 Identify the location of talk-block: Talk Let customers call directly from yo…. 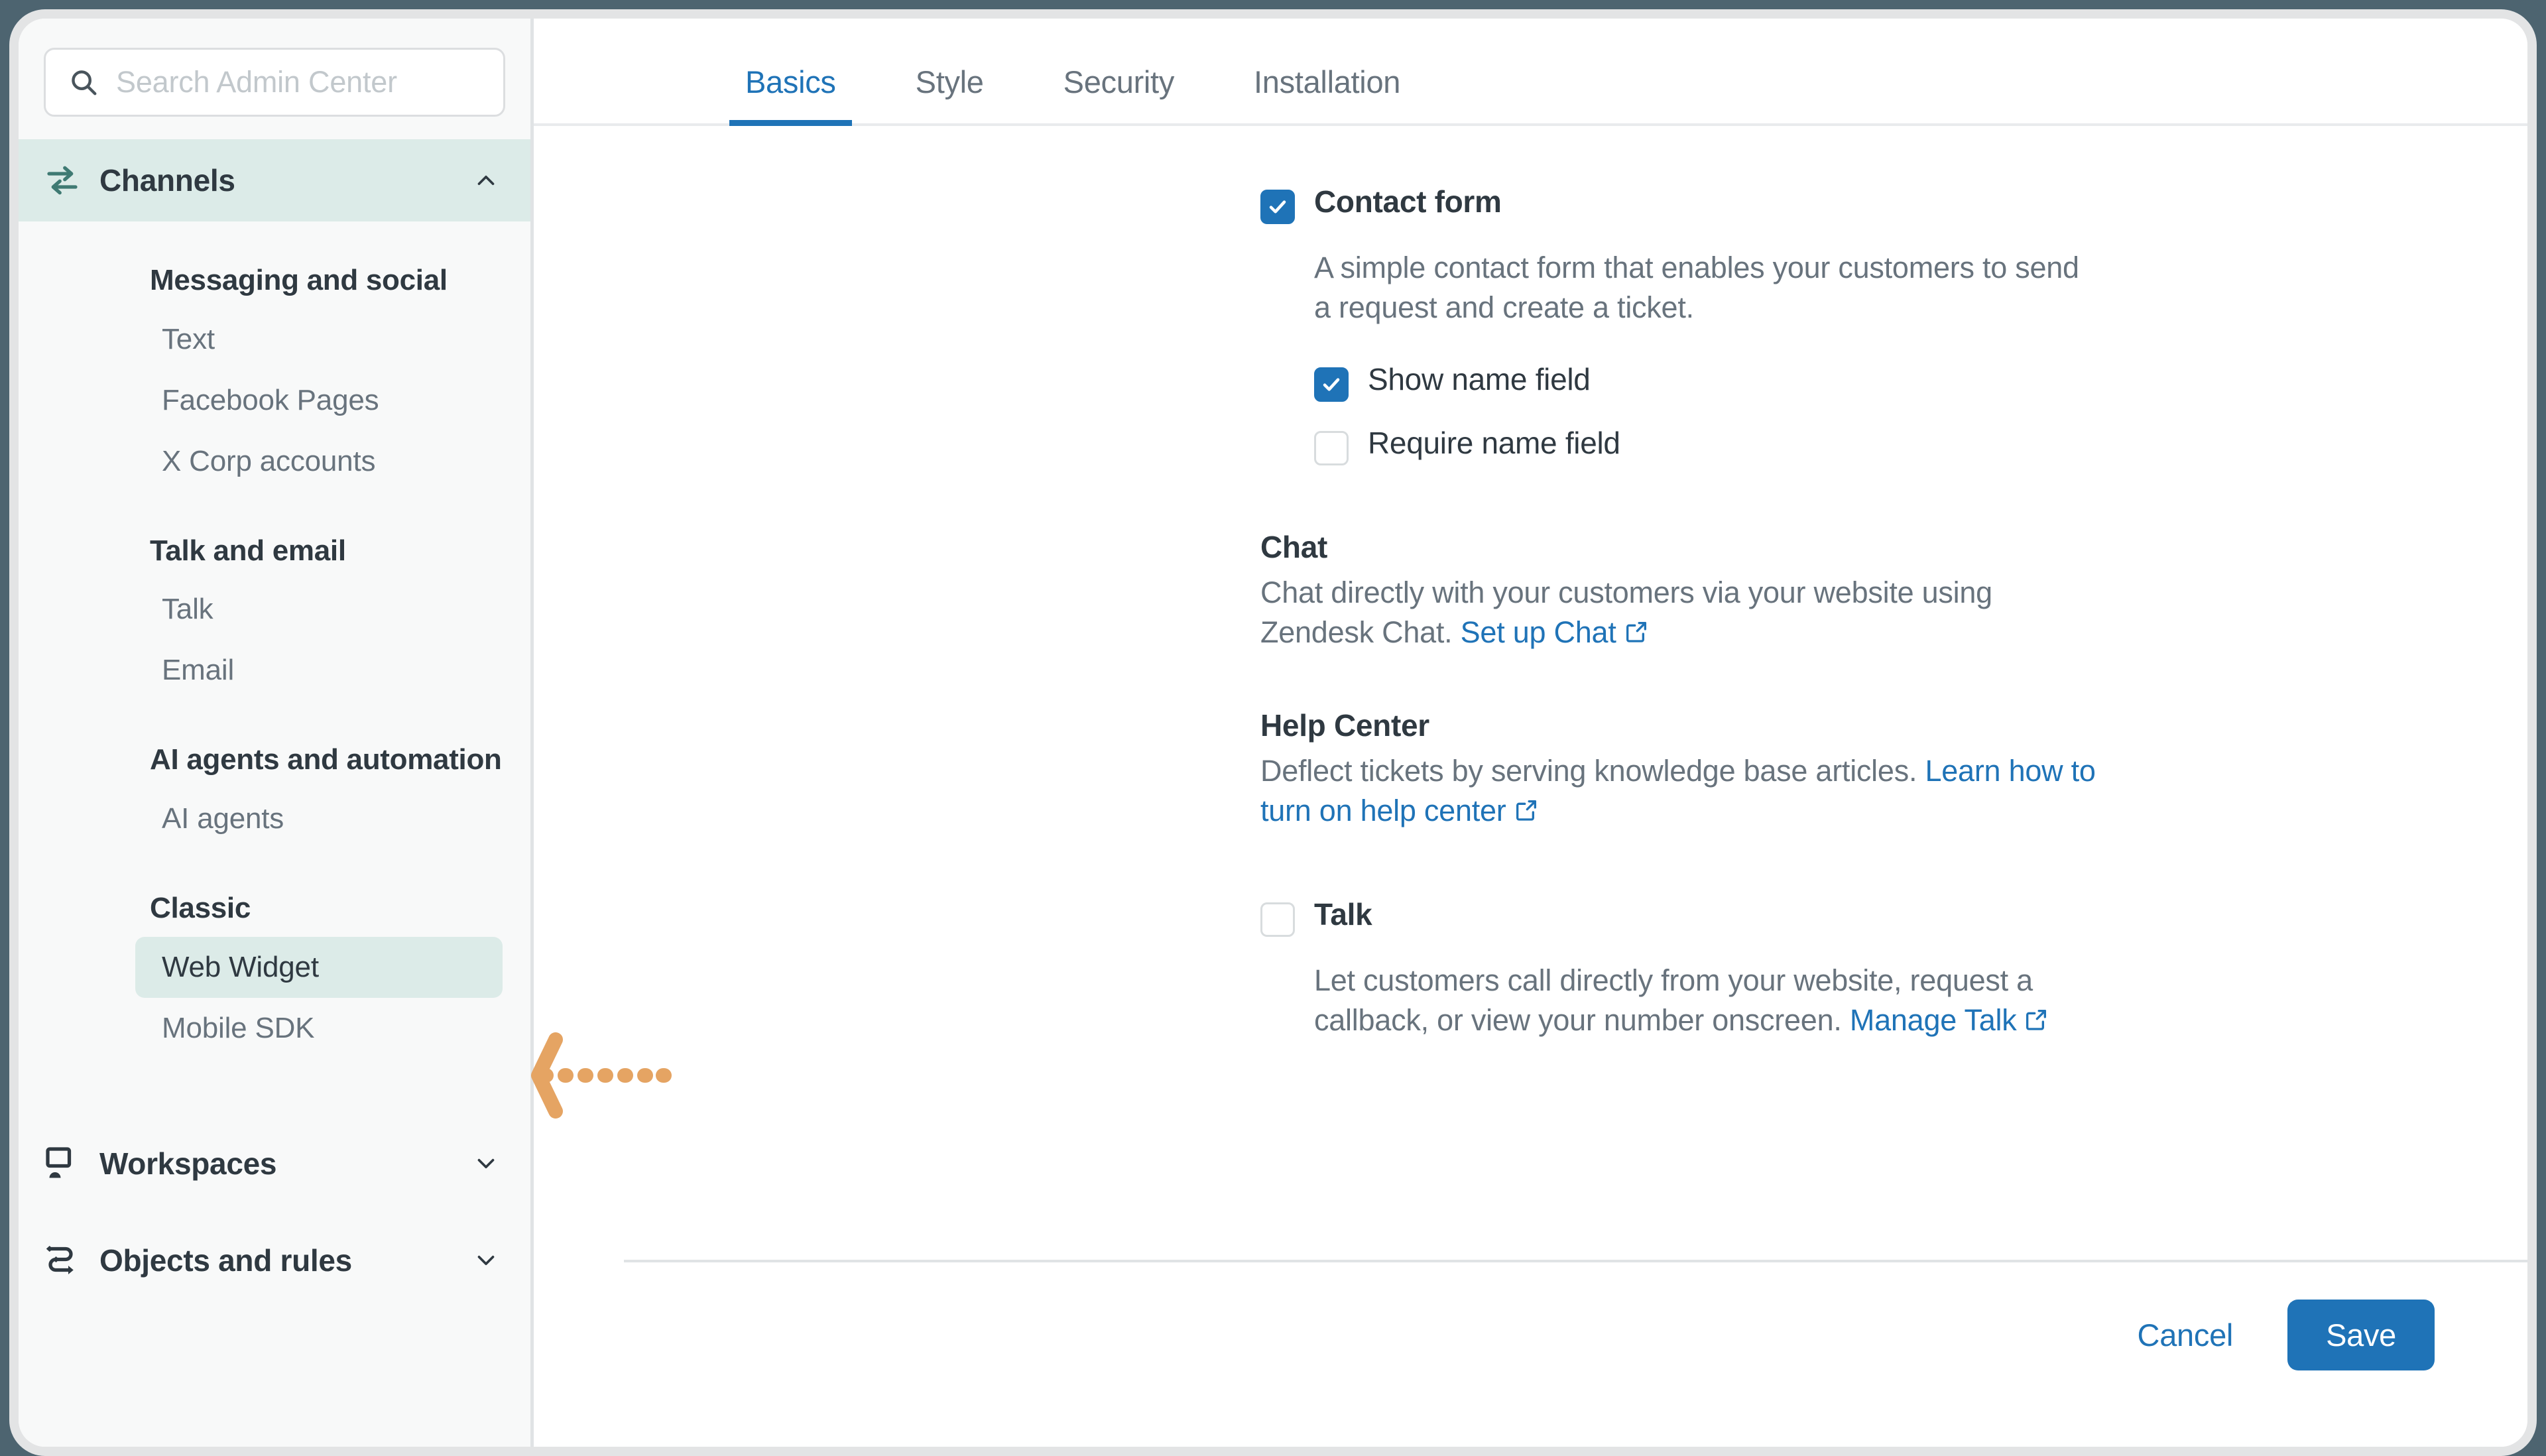
(1701, 970).